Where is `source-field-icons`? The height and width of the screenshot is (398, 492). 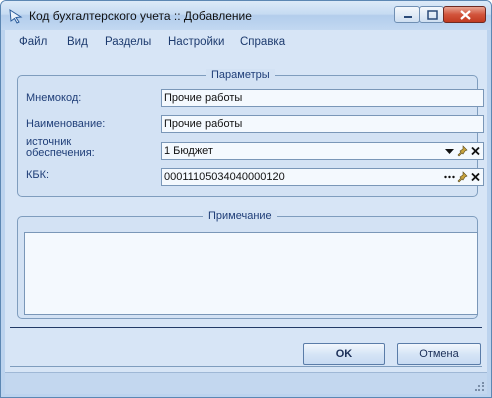 source-field-icons is located at coordinates (462, 151).